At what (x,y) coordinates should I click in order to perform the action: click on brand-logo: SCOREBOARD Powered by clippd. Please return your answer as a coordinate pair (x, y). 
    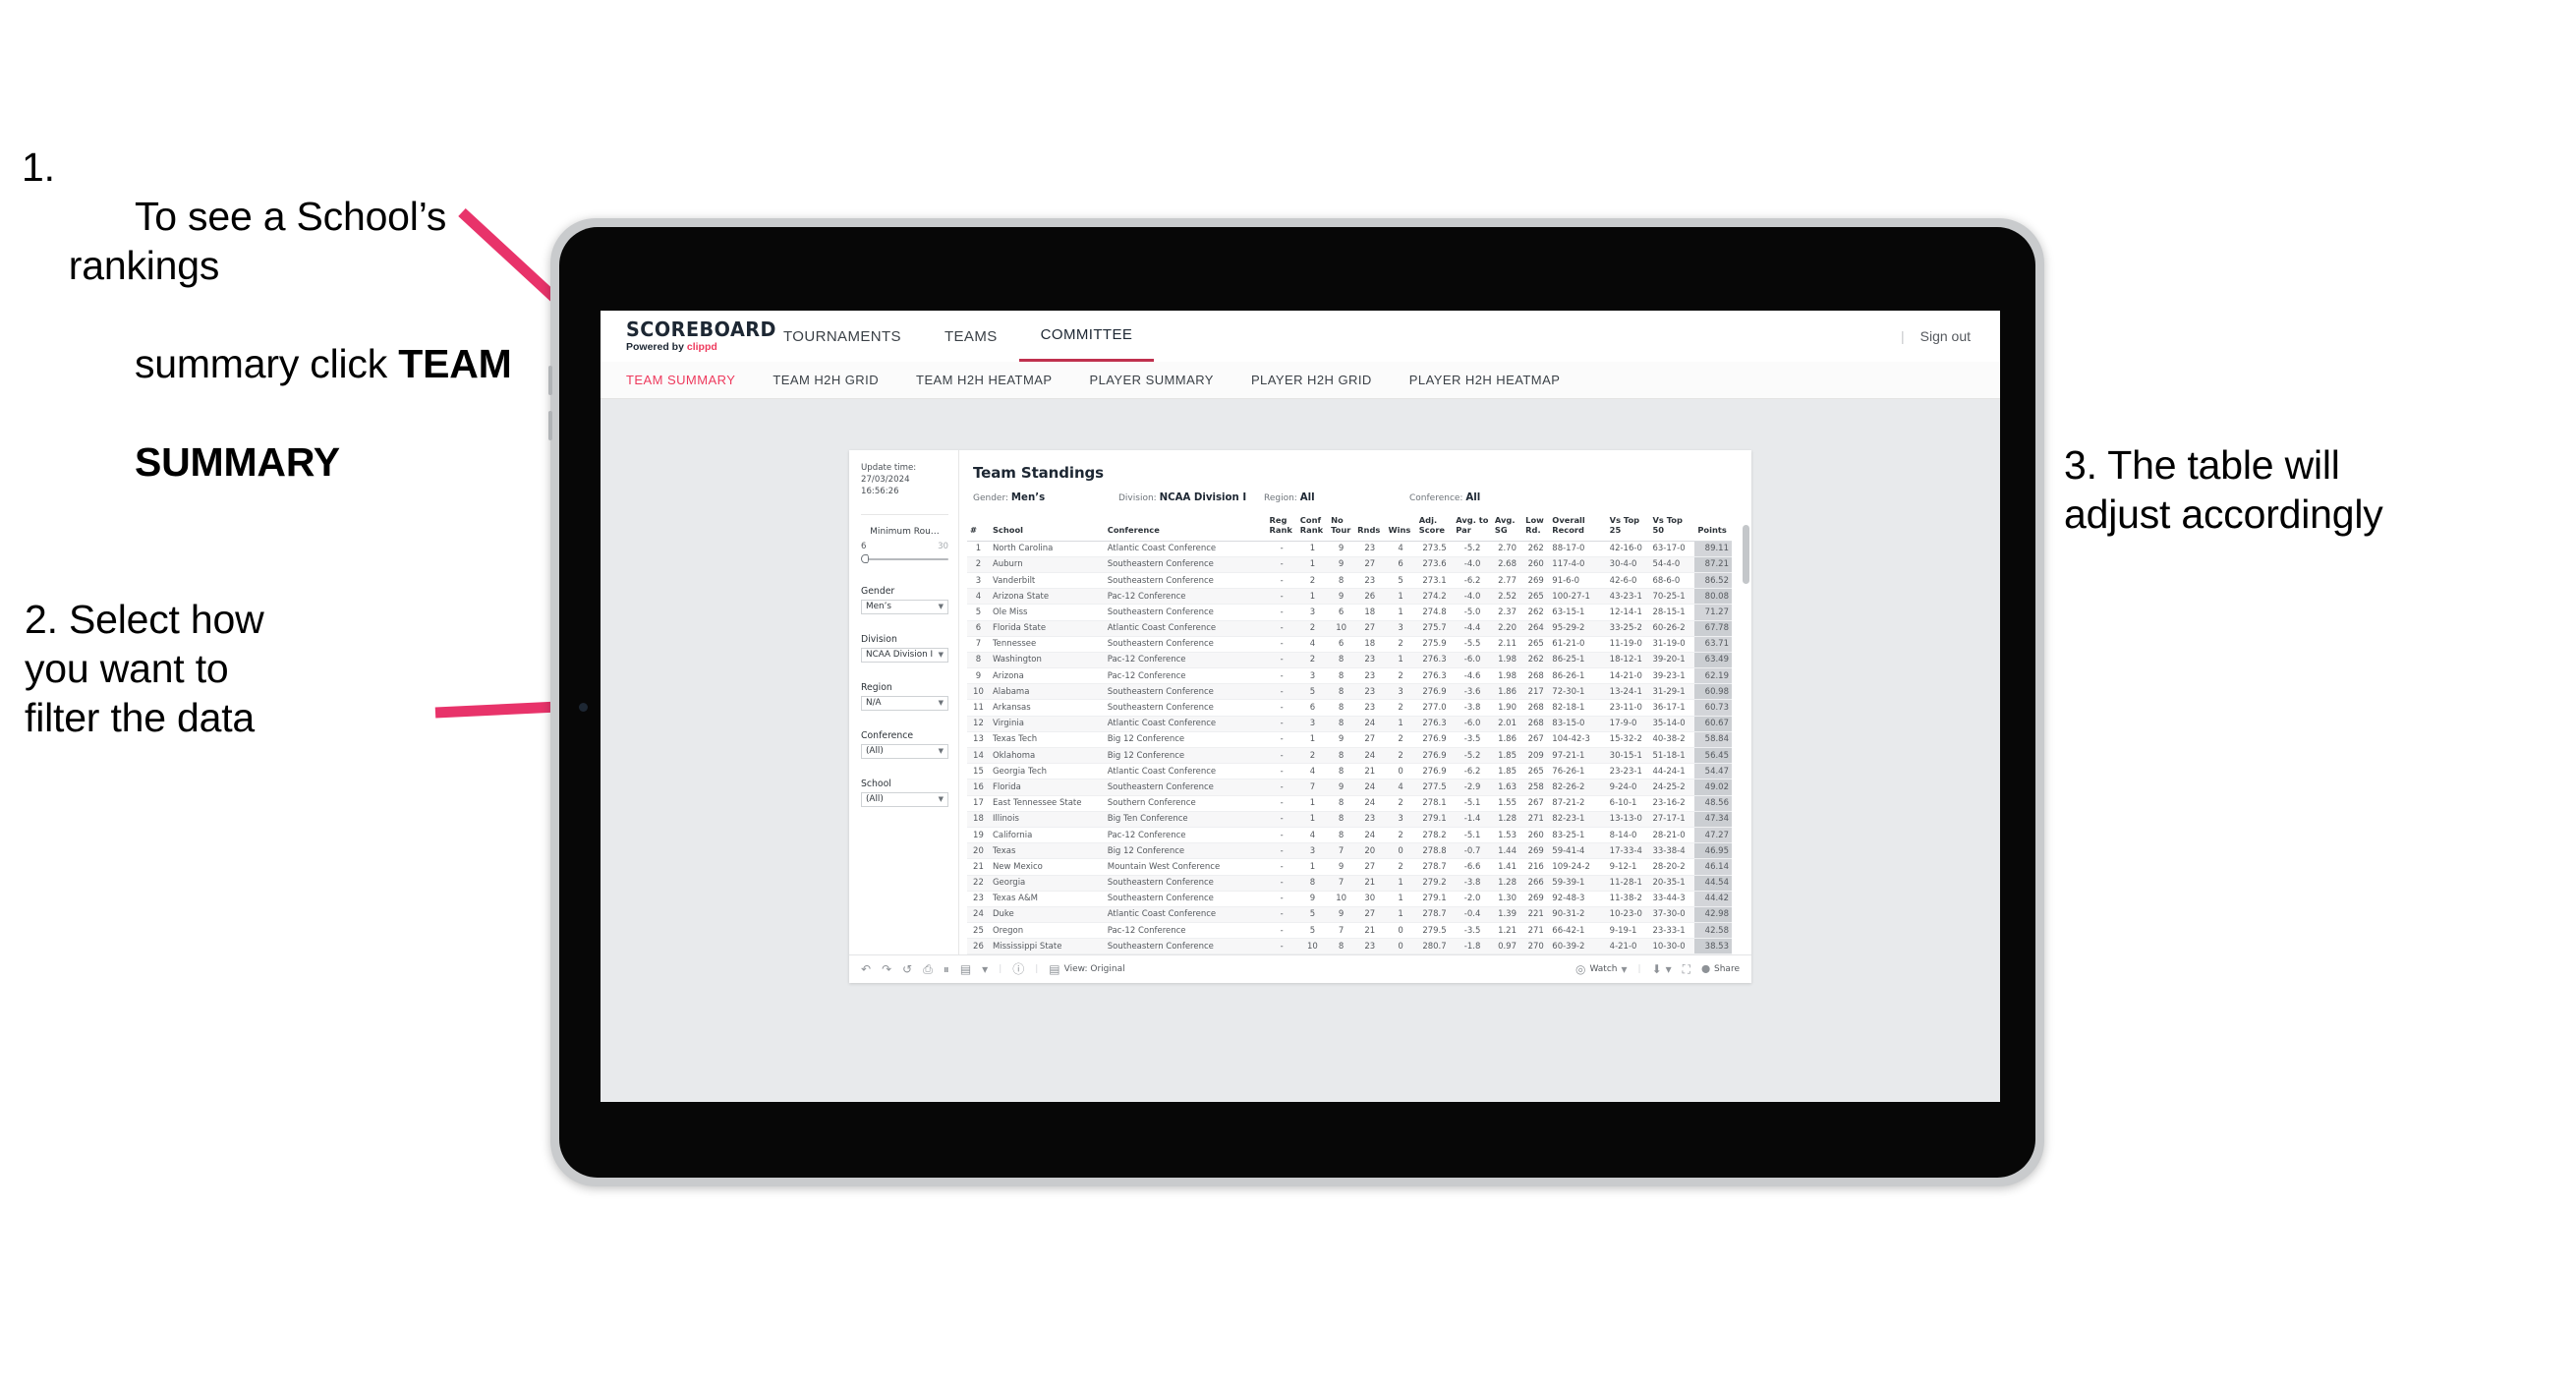
    Looking at the image, I should click on (700, 336).